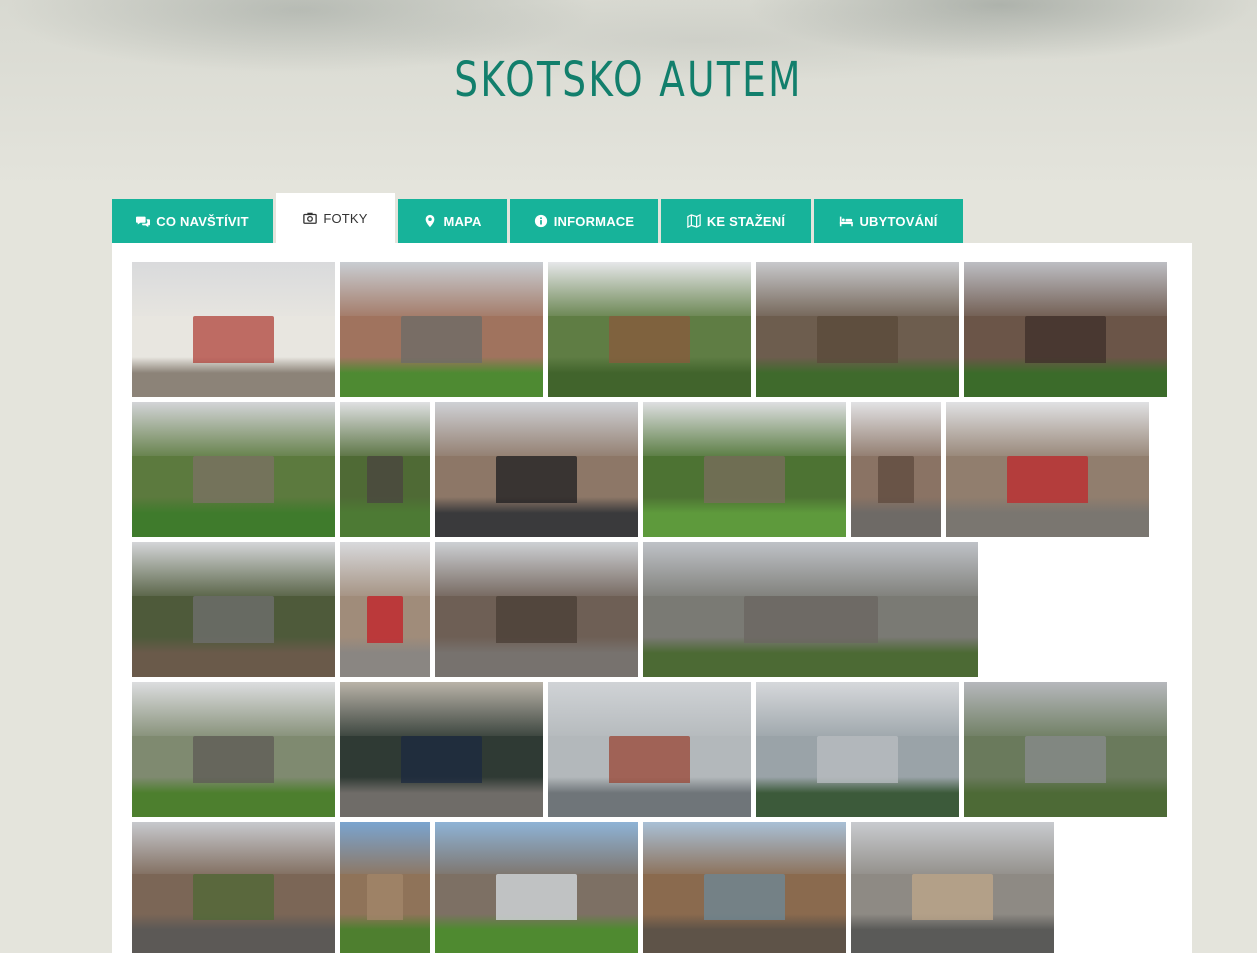 The height and width of the screenshot is (953, 1257). What do you see at coordinates (594, 221) in the screenshot?
I see `tab-label: INFORMACE` at bounding box center [594, 221].